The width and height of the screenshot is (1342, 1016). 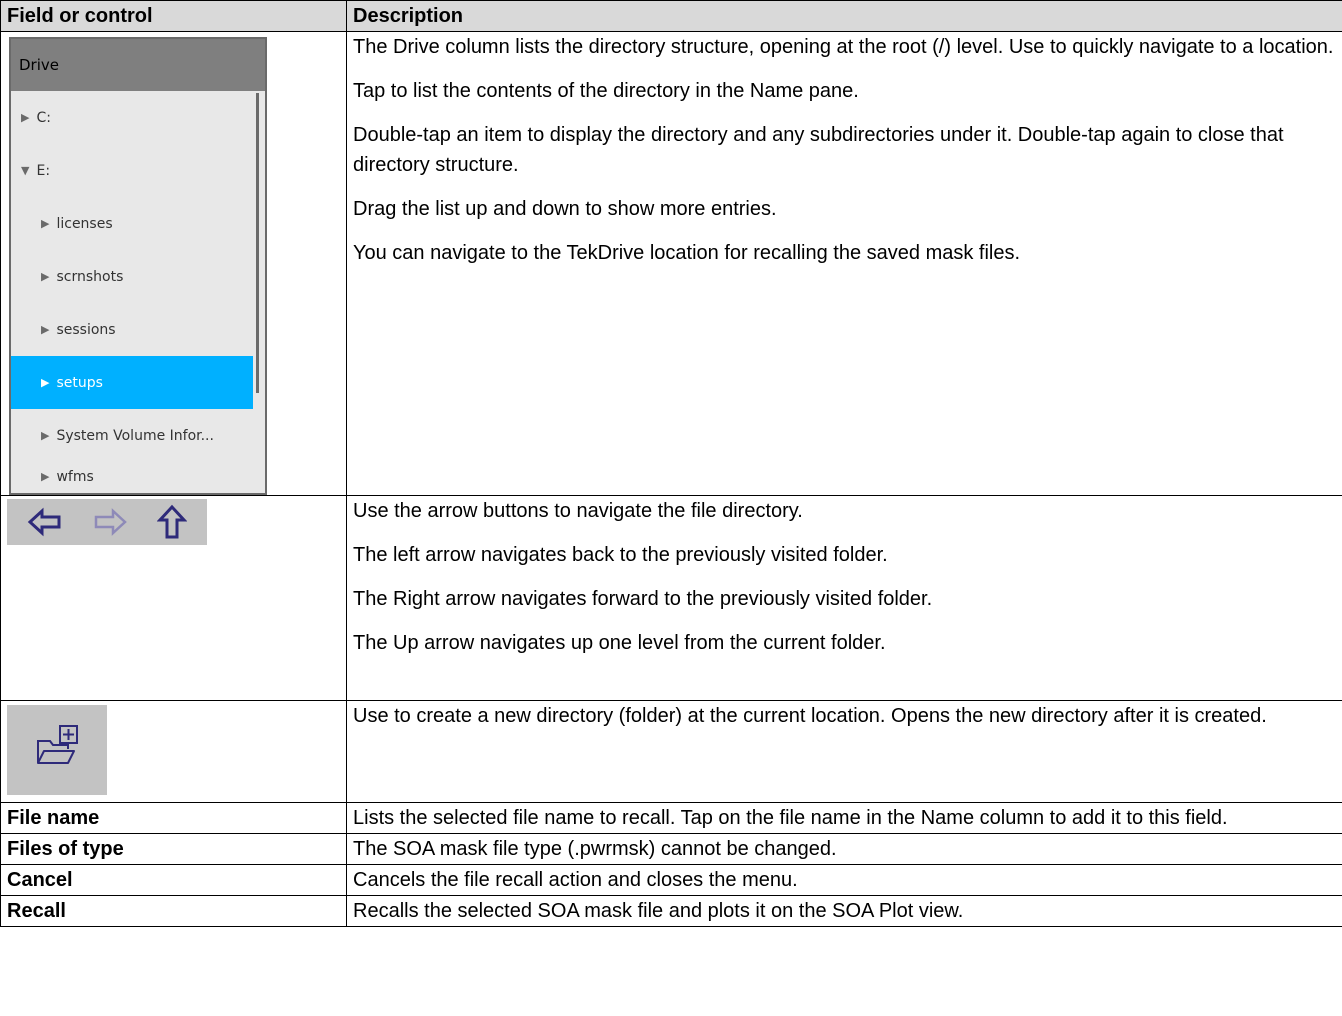 I want to click on forward-arrow-icon, so click(x=110, y=522).